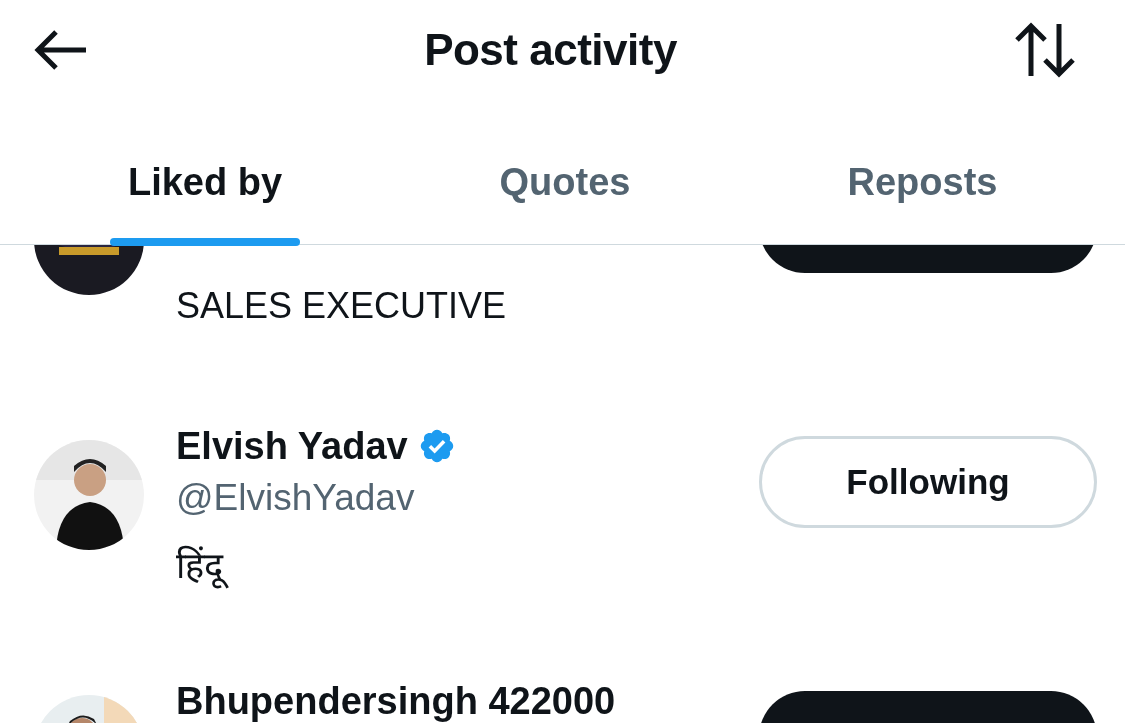 The height and width of the screenshot is (723, 1125). I want to click on following-button: Following, so click(928, 482).